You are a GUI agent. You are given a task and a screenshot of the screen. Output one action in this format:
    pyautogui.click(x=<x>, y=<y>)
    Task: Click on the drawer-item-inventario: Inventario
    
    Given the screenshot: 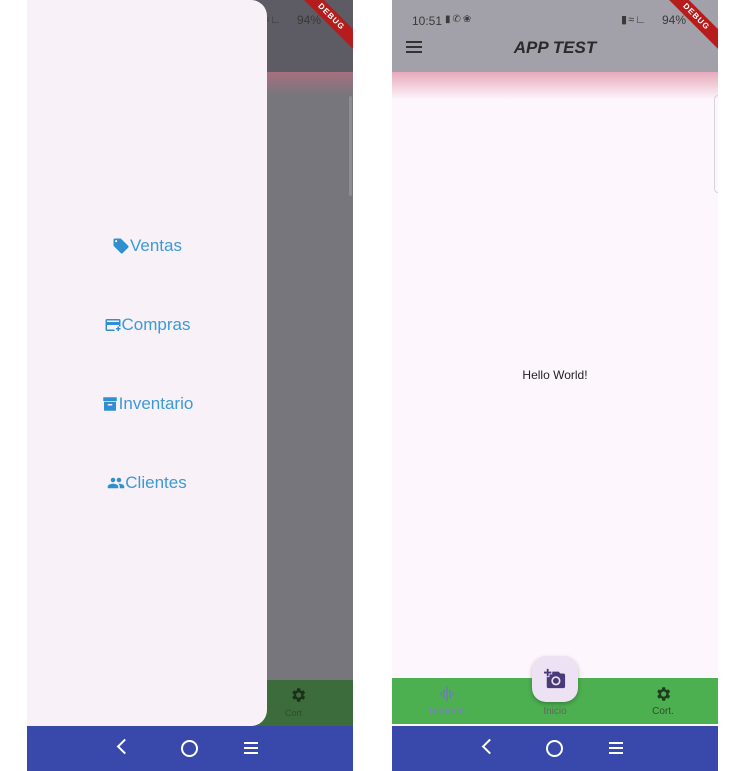 What is the action you would take?
    pyautogui.click(x=147, y=404)
    